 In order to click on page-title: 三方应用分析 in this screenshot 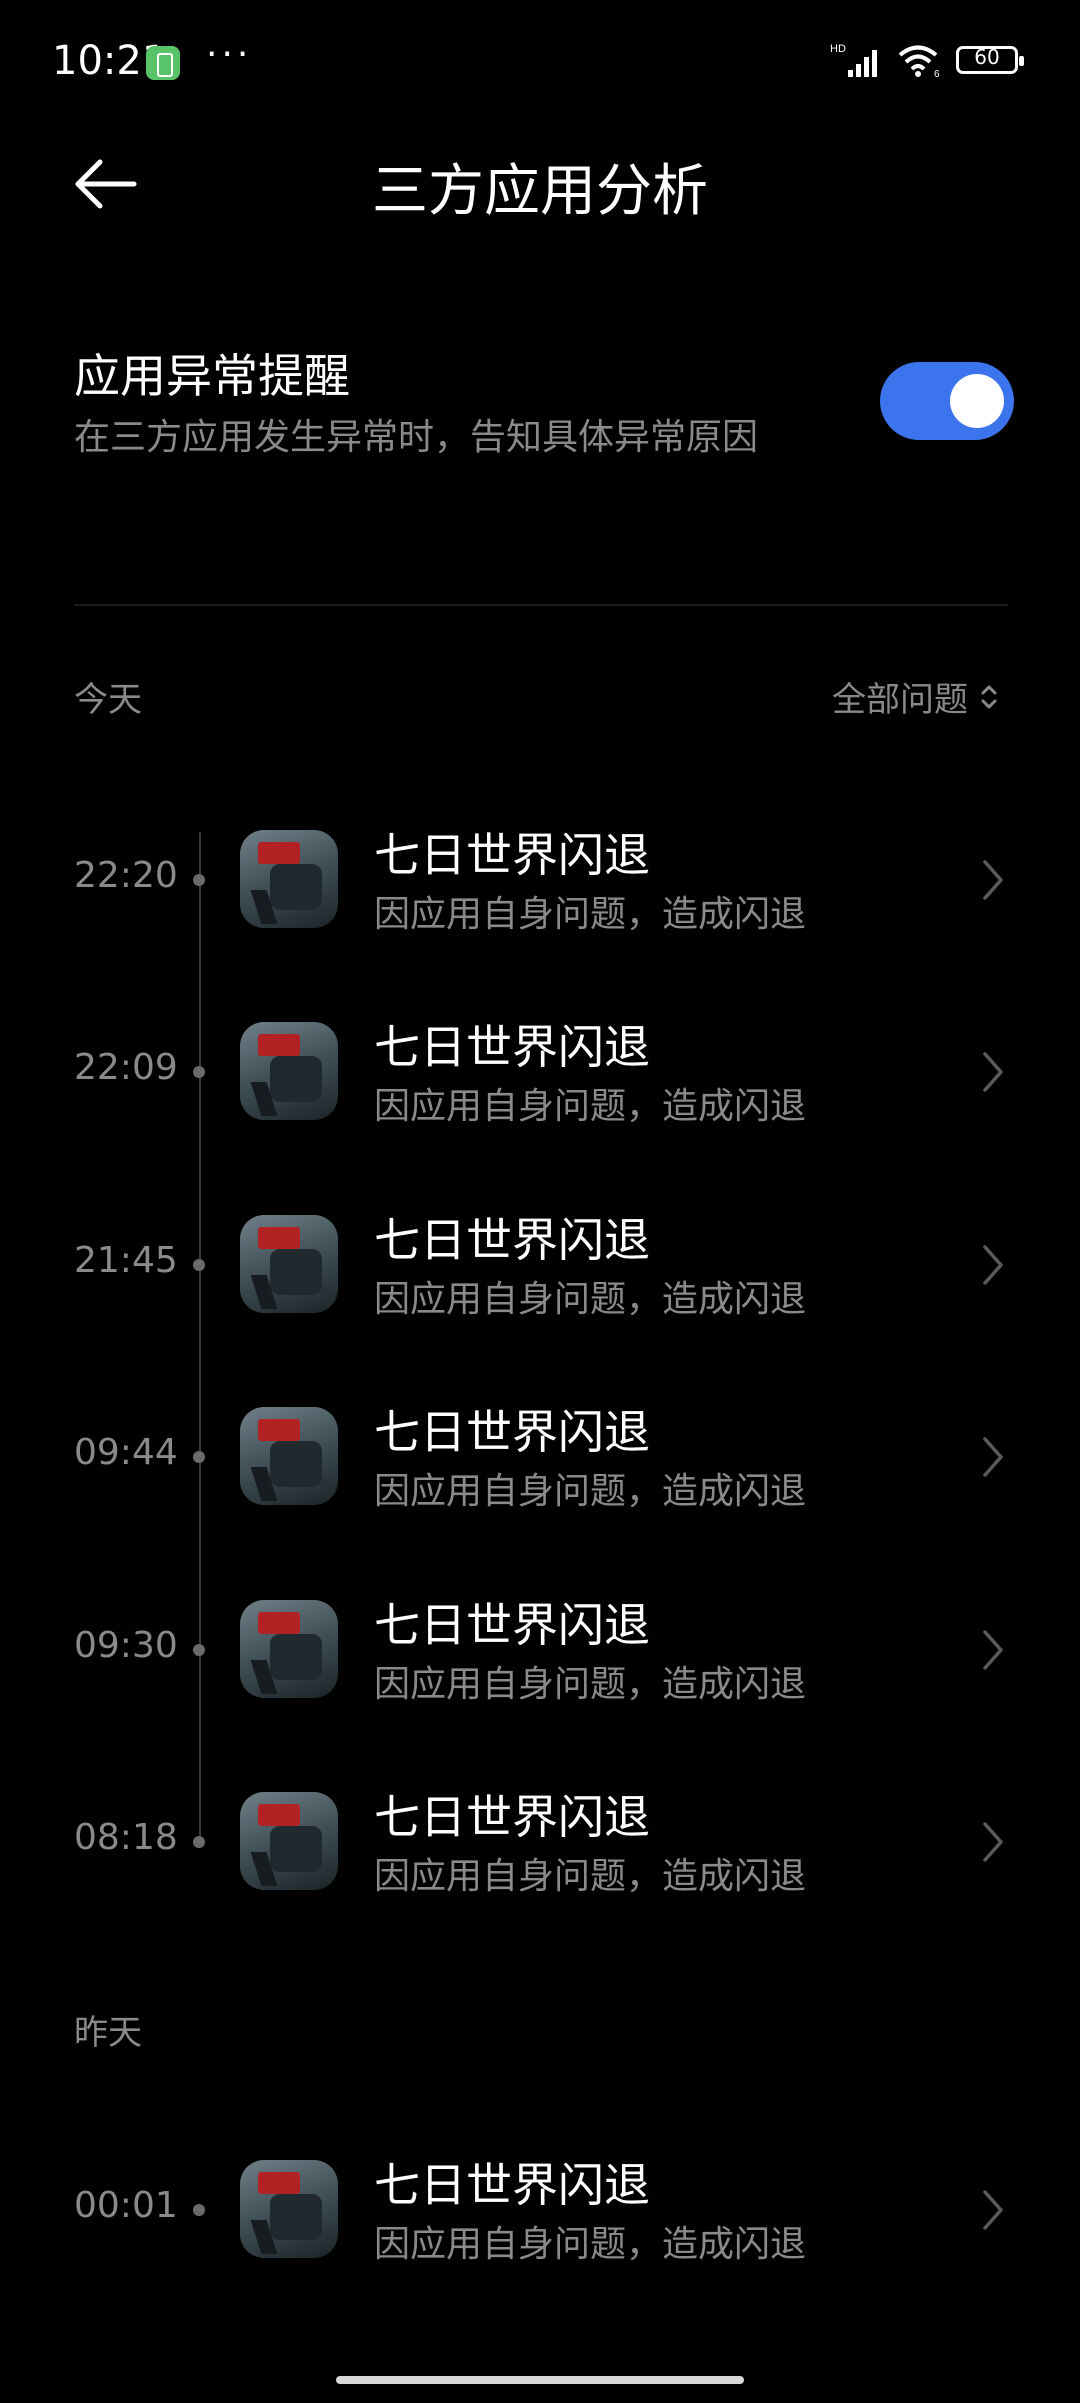, I will do `click(540, 191)`.